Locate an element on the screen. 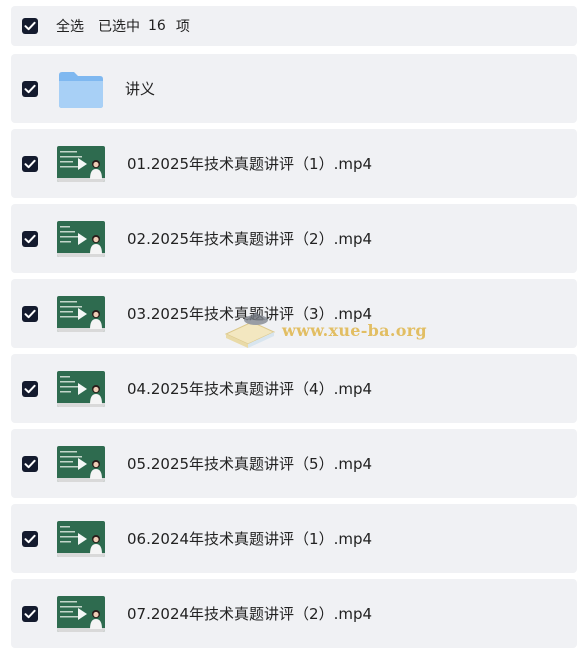 The width and height of the screenshot is (577, 654). folder-icon-wrap is located at coordinates (91, 89).